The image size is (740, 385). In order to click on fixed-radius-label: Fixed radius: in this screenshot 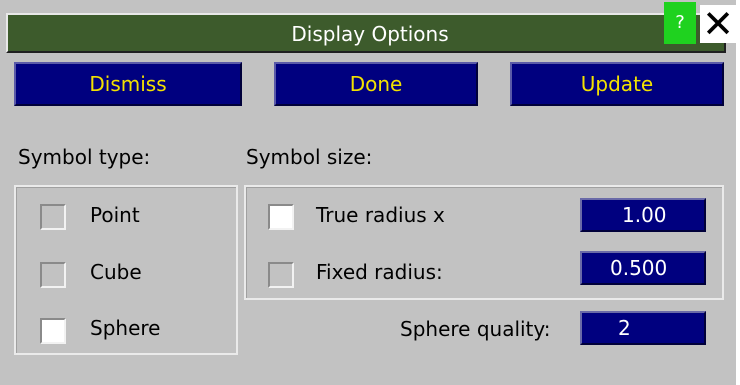, I will do `click(379, 272)`.